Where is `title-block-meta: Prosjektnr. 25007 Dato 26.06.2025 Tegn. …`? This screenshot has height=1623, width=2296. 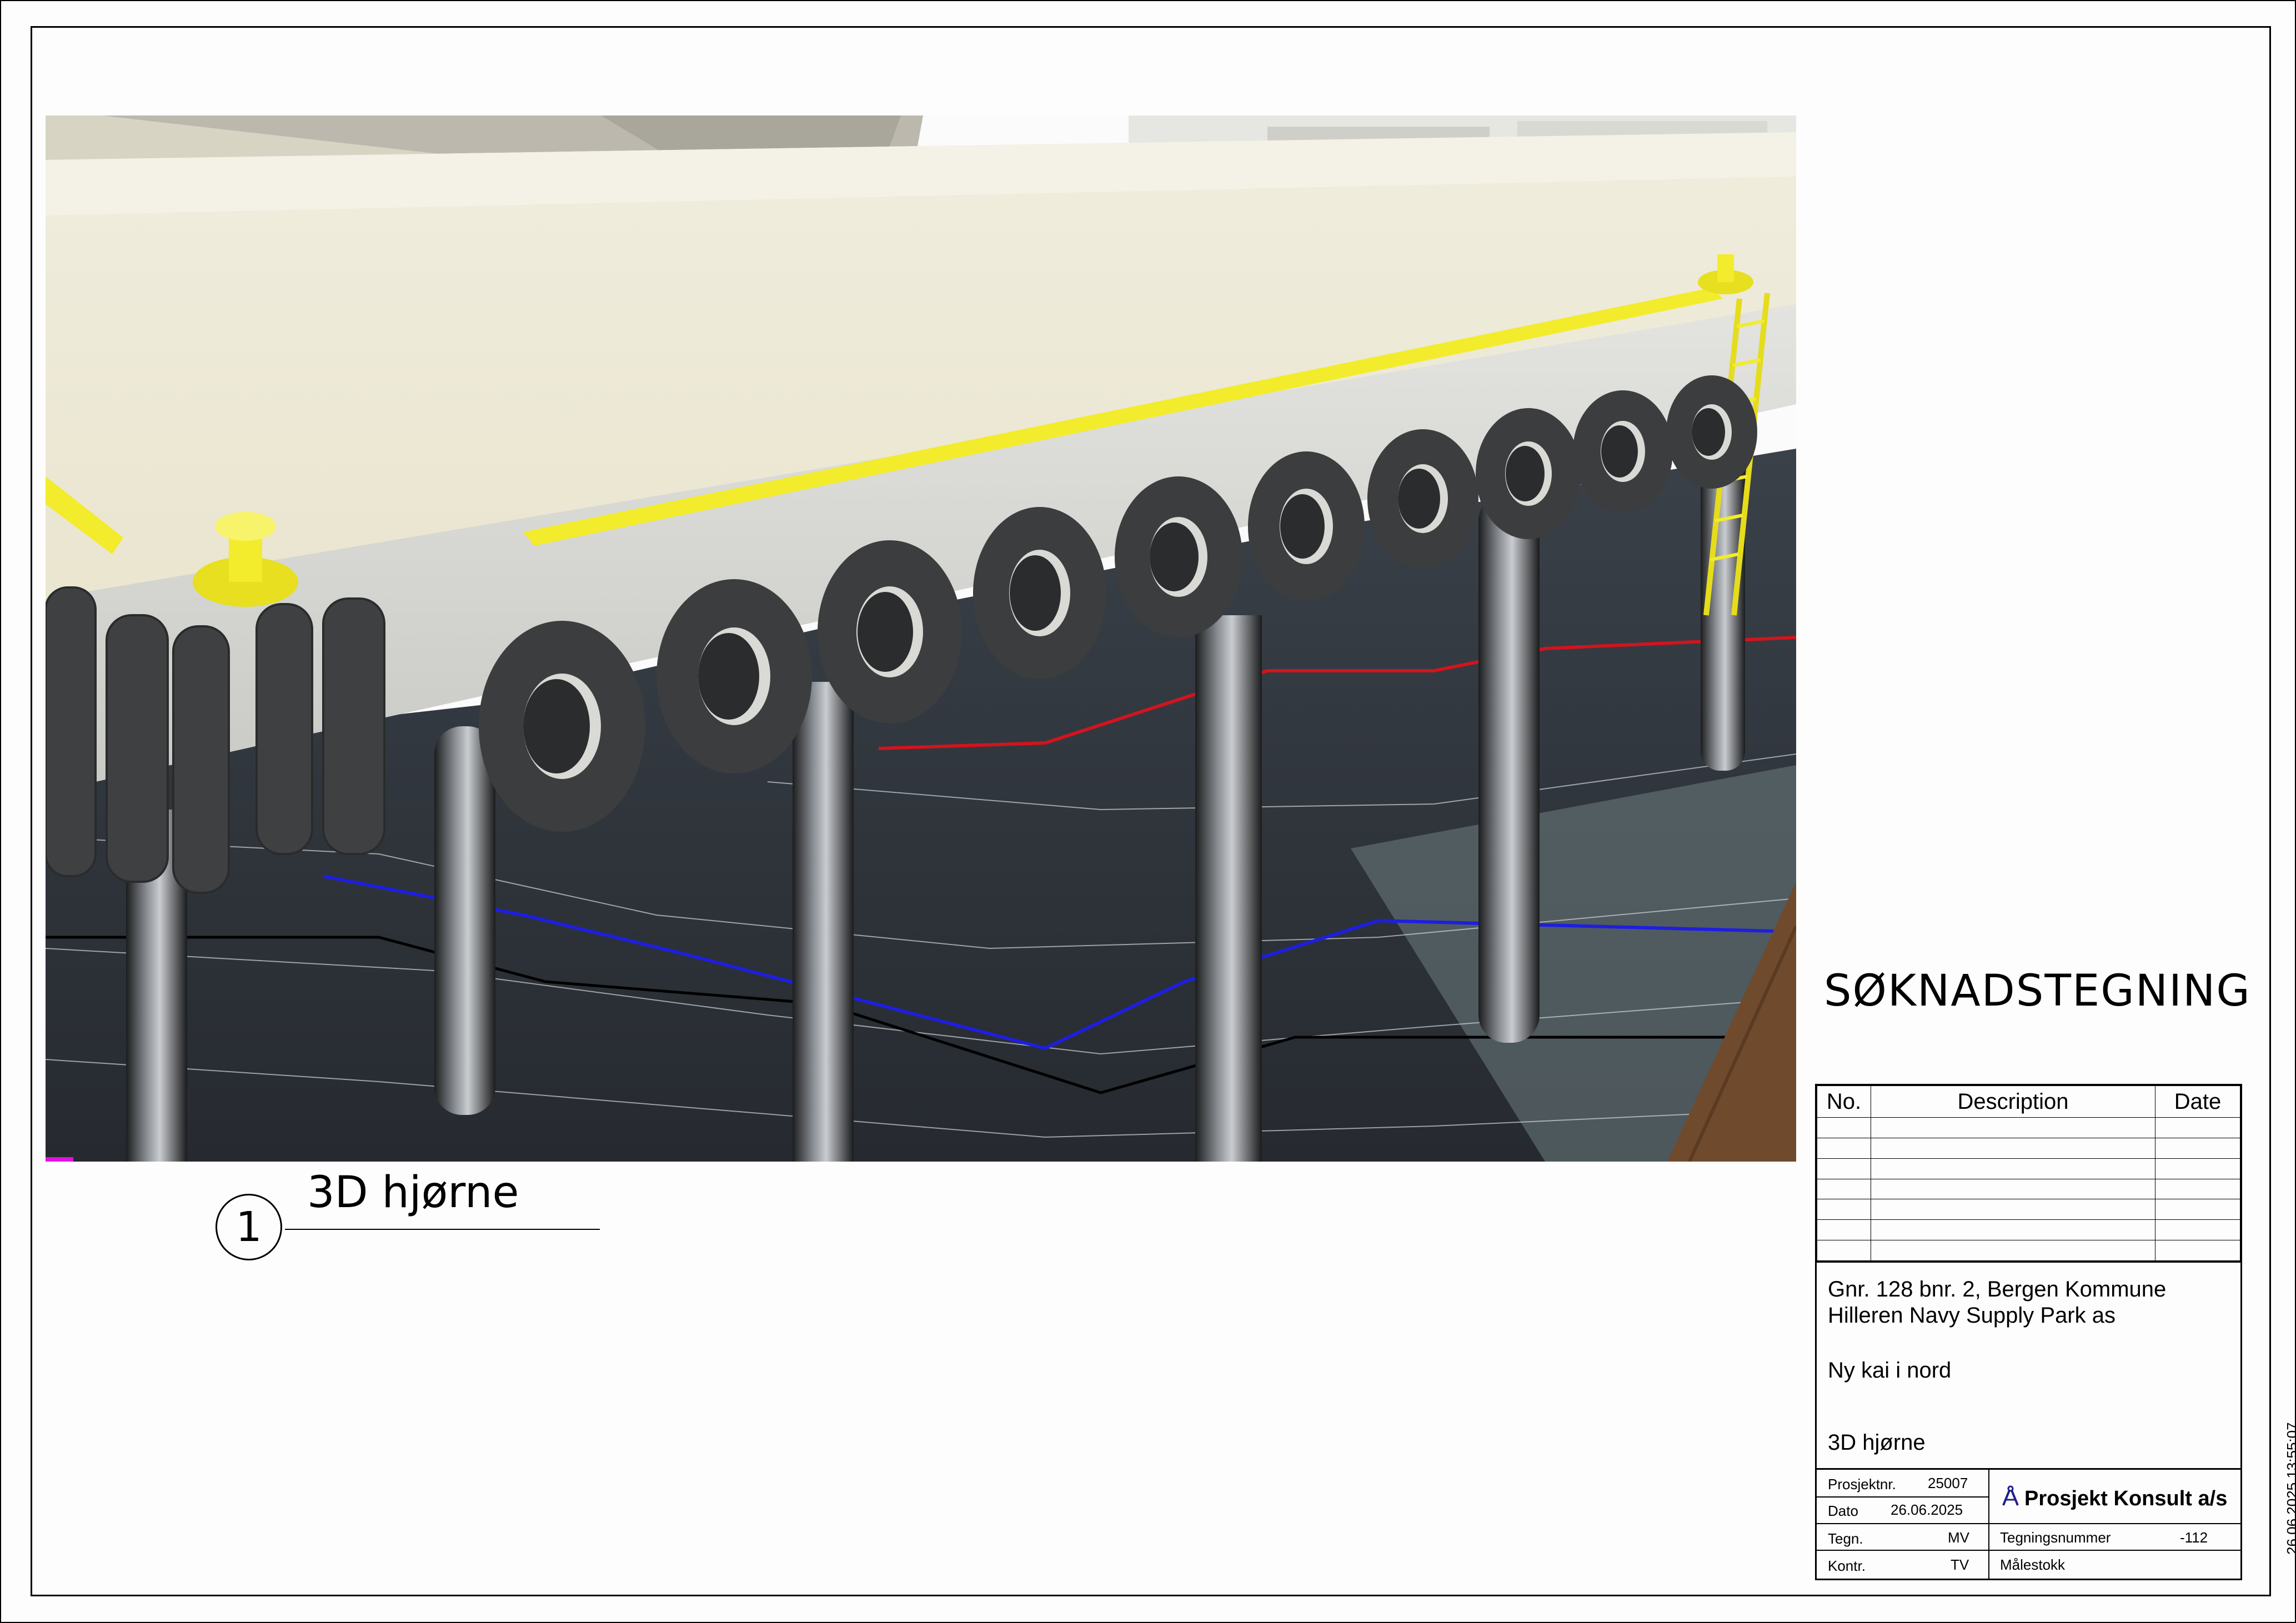
title-block-meta: Prosjektnr. 25007 Dato 26.06.2025 Tegn. … is located at coordinates (2028, 1524).